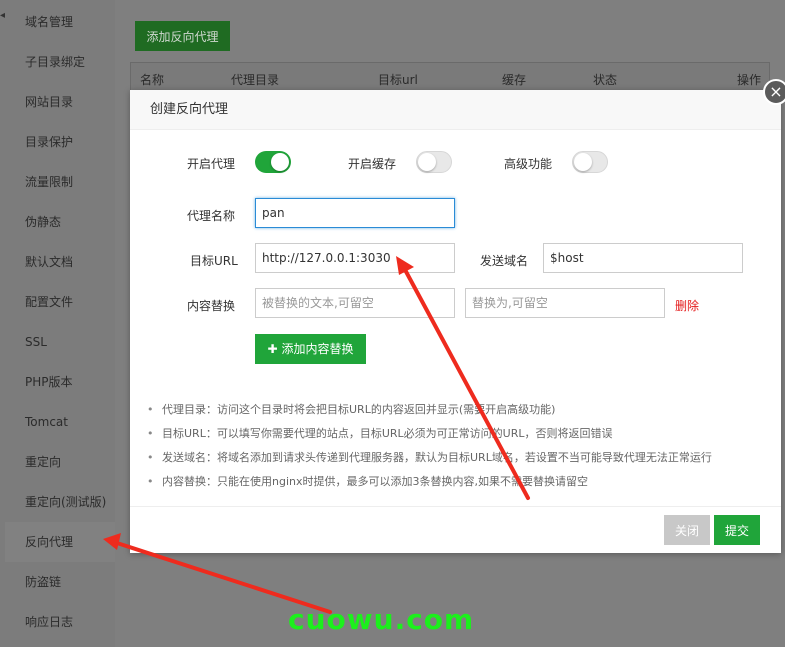 The height and width of the screenshot is (647, 785). What do you see at coordinates (774, 92) in the screenshot?
I see `close-icon: ×` at bounding box center [774, 92].